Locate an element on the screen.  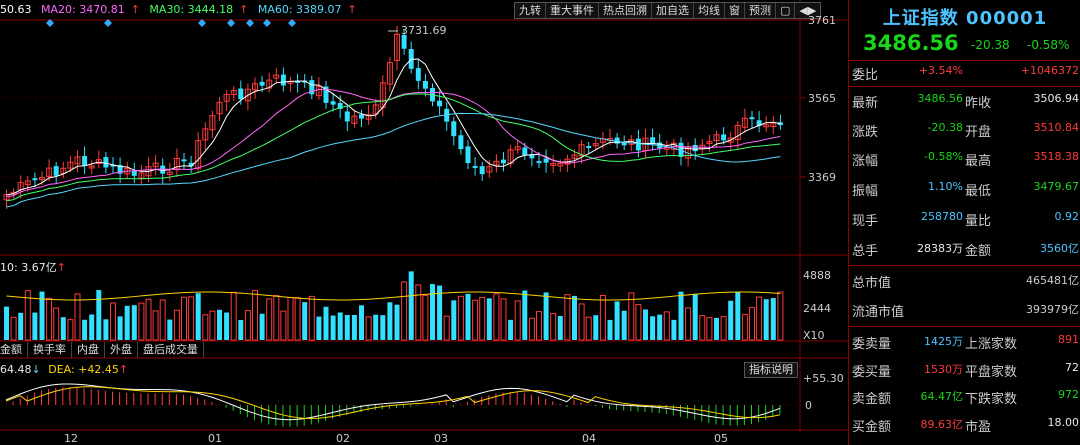
toolbar-hotspot-review-button: 热点回溯 is located at coordinates (625, 10).